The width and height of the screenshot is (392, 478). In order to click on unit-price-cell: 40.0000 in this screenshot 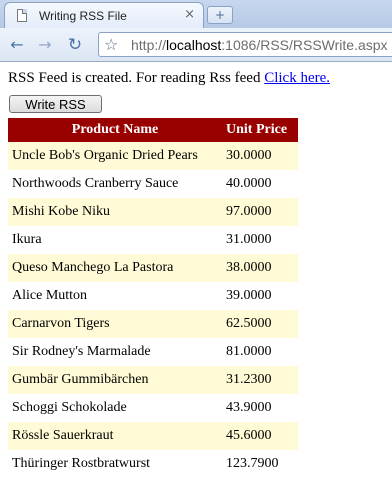, I will do `click(249, 183)`.